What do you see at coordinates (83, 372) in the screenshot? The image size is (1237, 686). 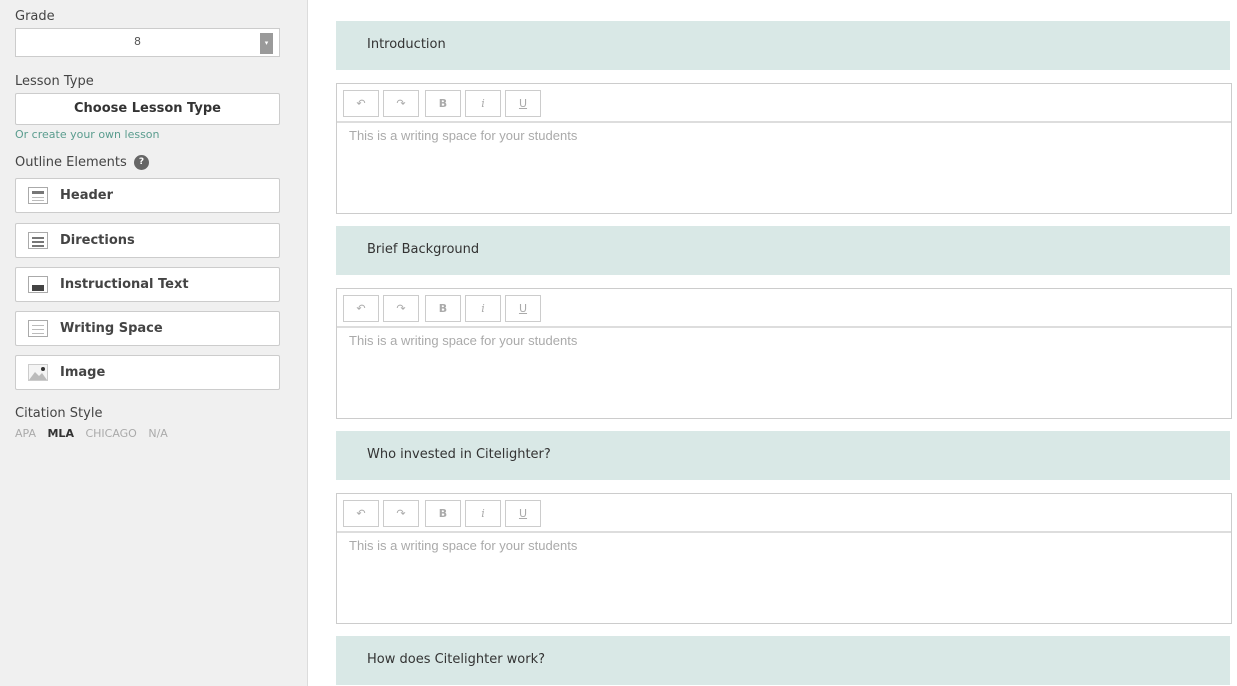 I see `outline-element-label: Image` at bounding box center [83, 372].